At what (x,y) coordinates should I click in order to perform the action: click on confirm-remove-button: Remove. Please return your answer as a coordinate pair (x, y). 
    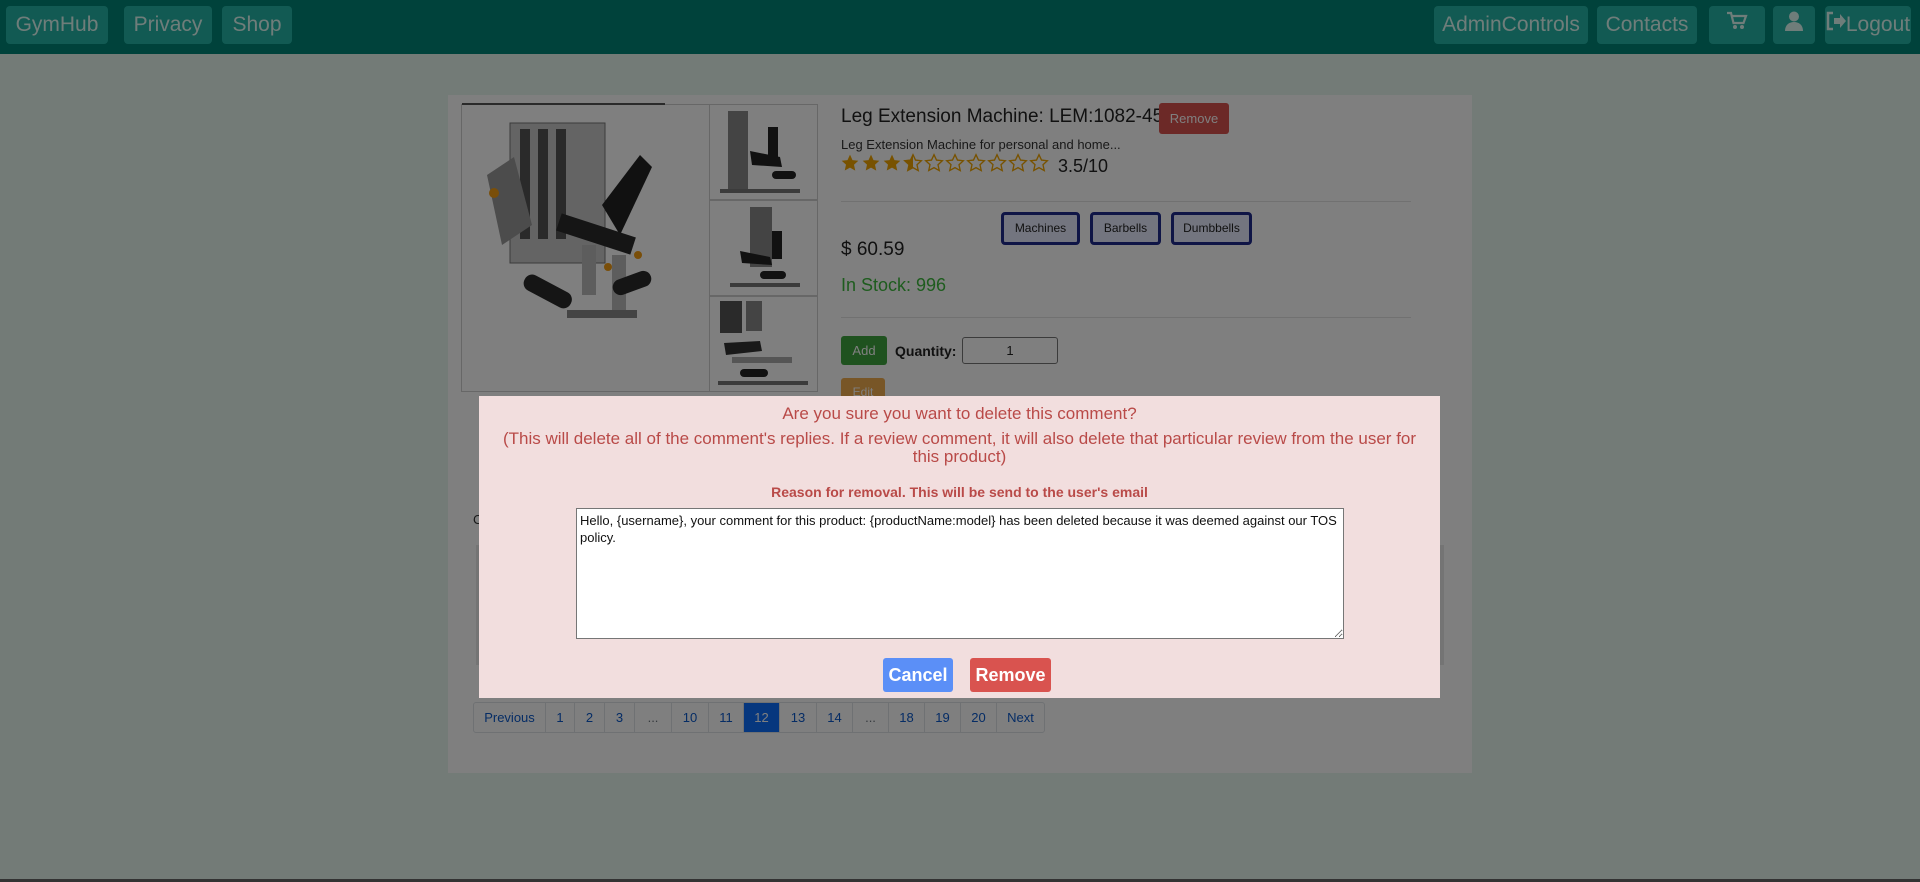
    Looking at the image, I should click on (1010, 675).